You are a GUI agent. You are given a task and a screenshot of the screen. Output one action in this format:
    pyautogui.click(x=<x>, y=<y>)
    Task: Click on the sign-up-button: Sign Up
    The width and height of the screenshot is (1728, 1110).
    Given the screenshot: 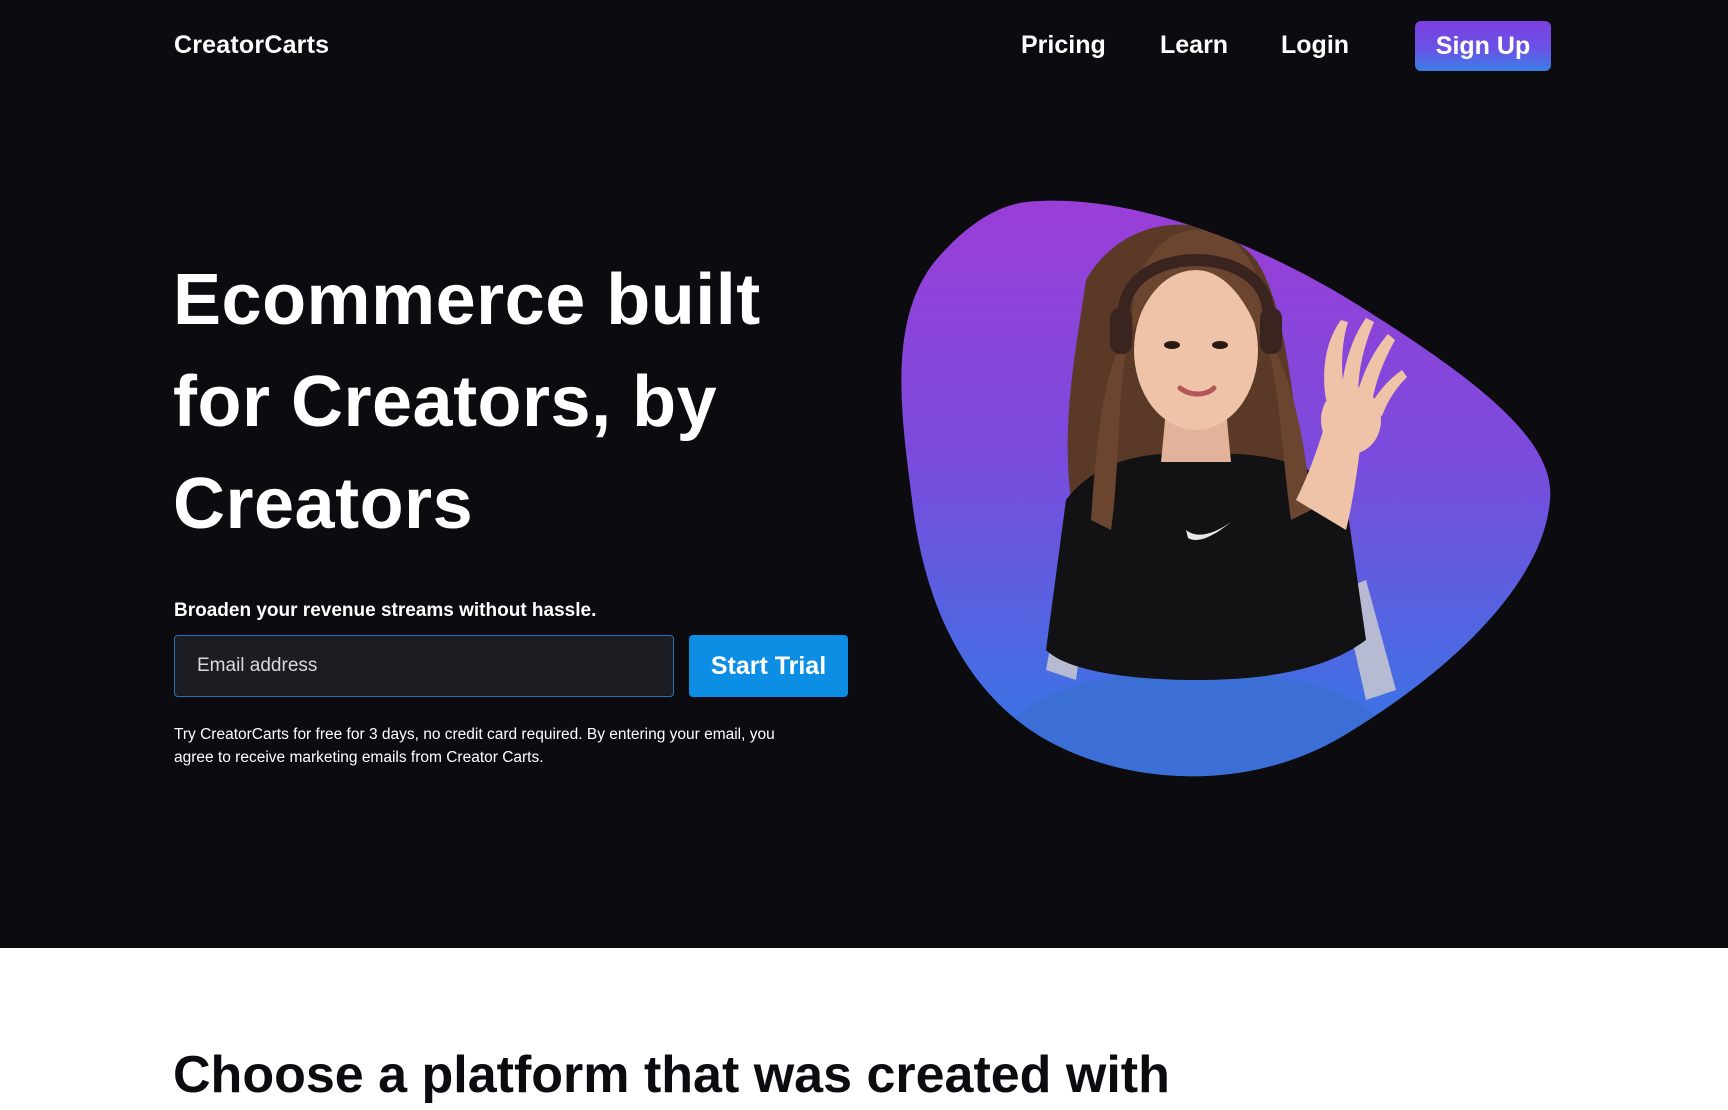 What is the action you would take?
    pyautogui.click(x=1483, y=46)
    